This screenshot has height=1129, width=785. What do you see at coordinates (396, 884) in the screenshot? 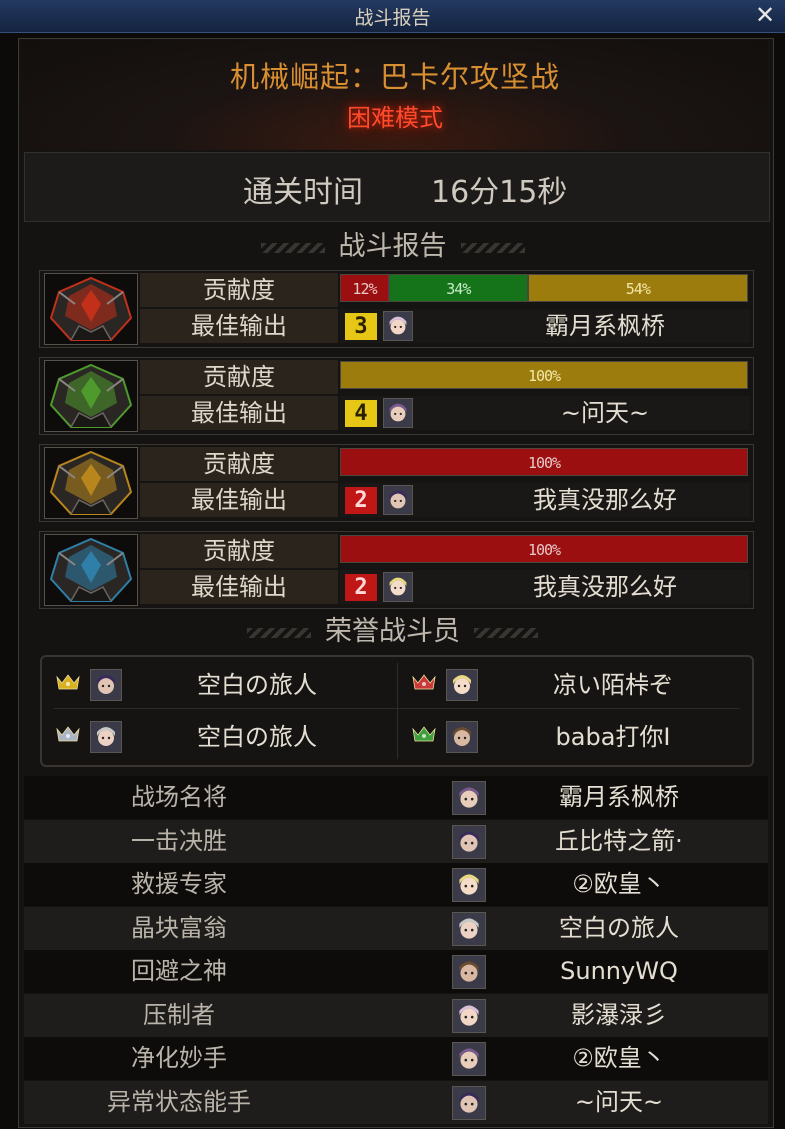
I see `award-row: 救援专家 ②欧皇丶` at bounding box center [396, 884].